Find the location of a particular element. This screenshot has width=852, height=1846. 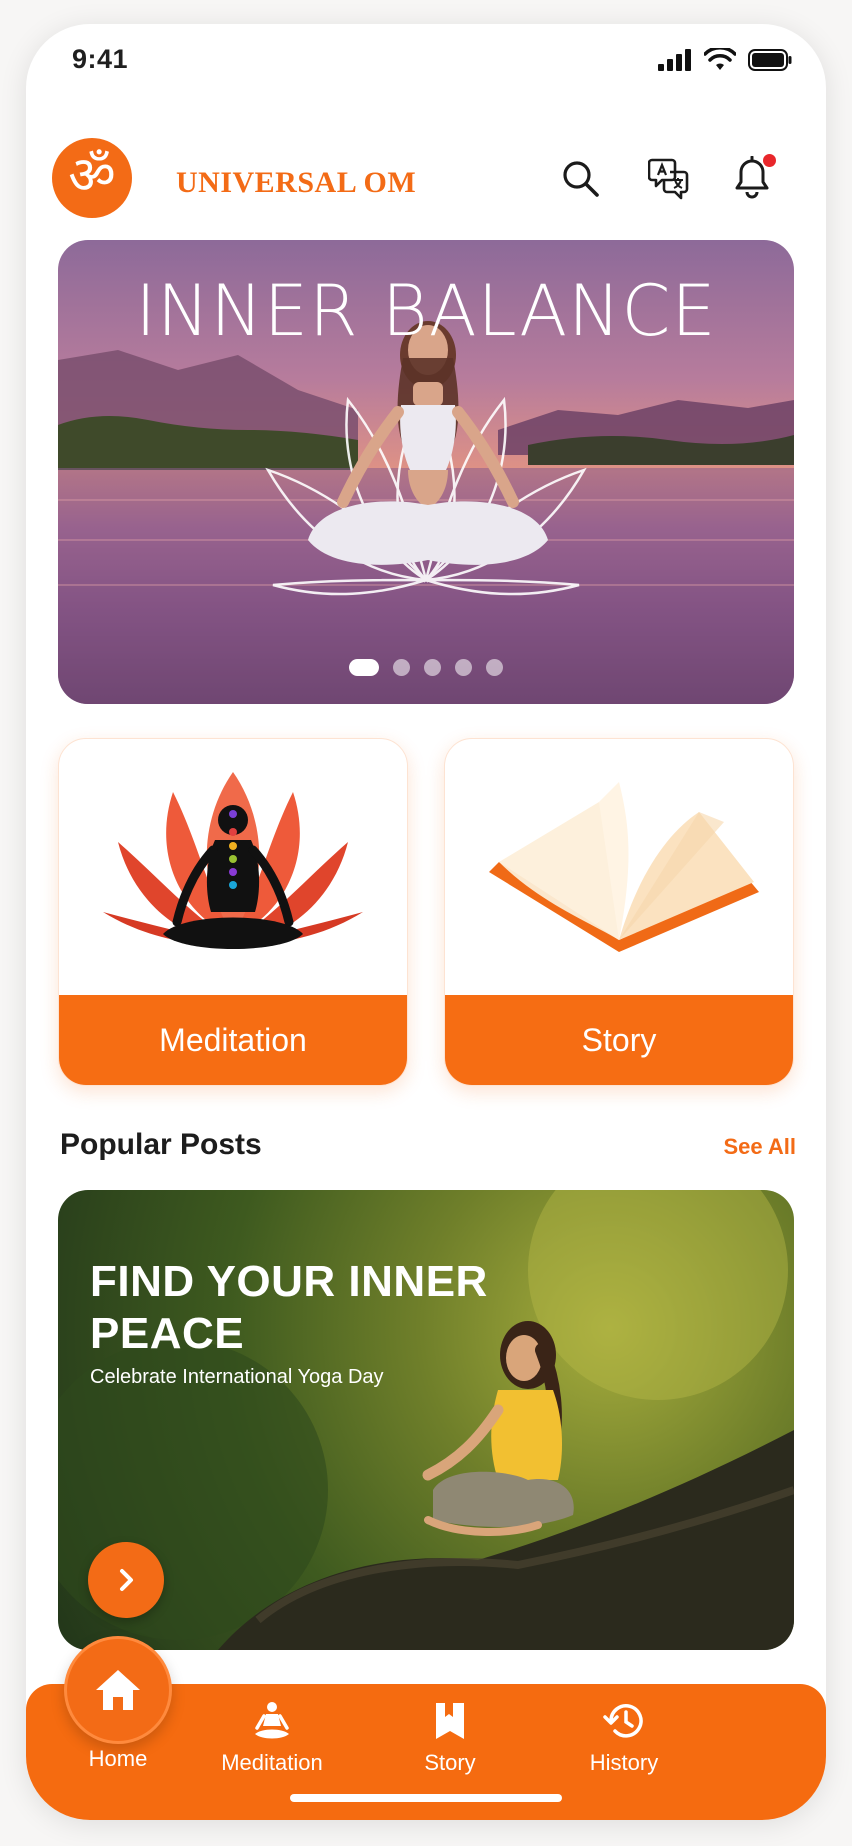

search-button is located at coordinates (580, 178).